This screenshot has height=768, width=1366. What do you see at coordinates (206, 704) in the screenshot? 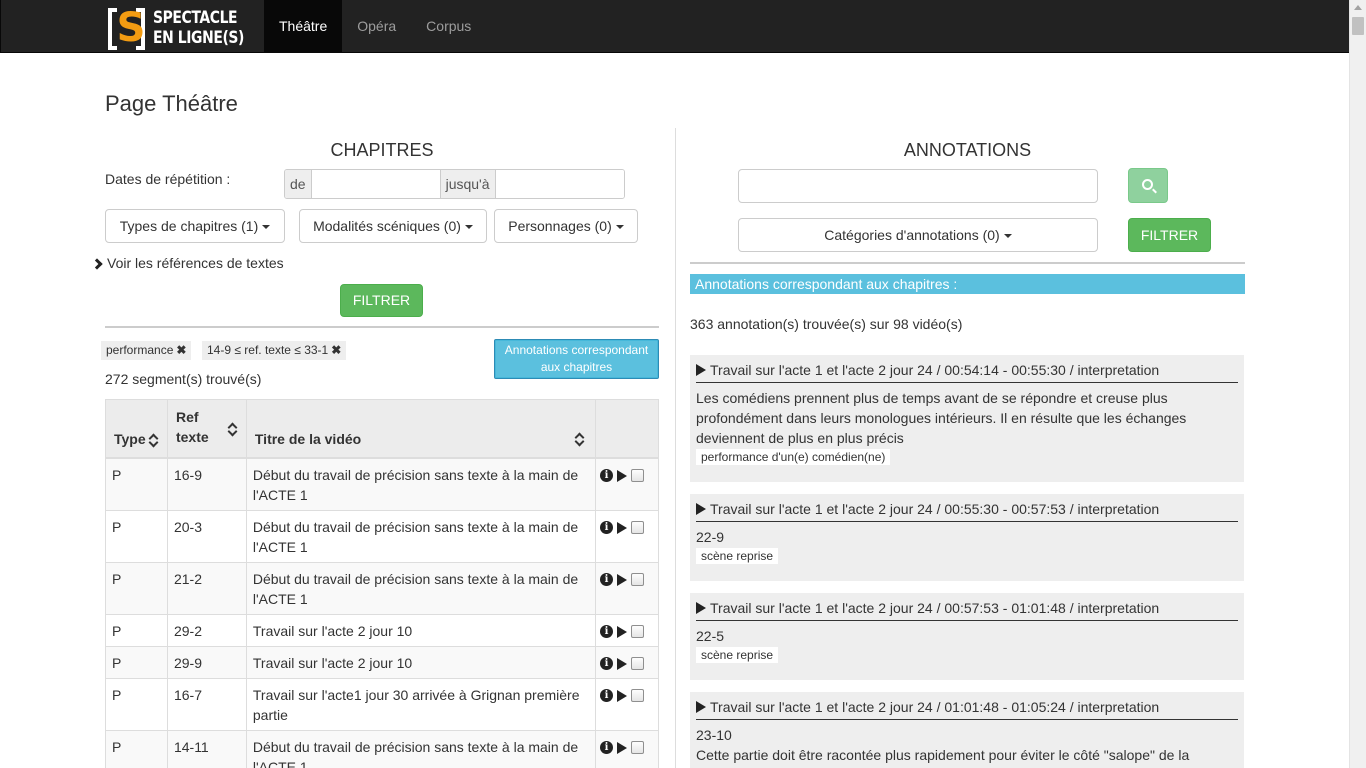
I see `cell-ref: 16-7` at bounding box center [206, 704].